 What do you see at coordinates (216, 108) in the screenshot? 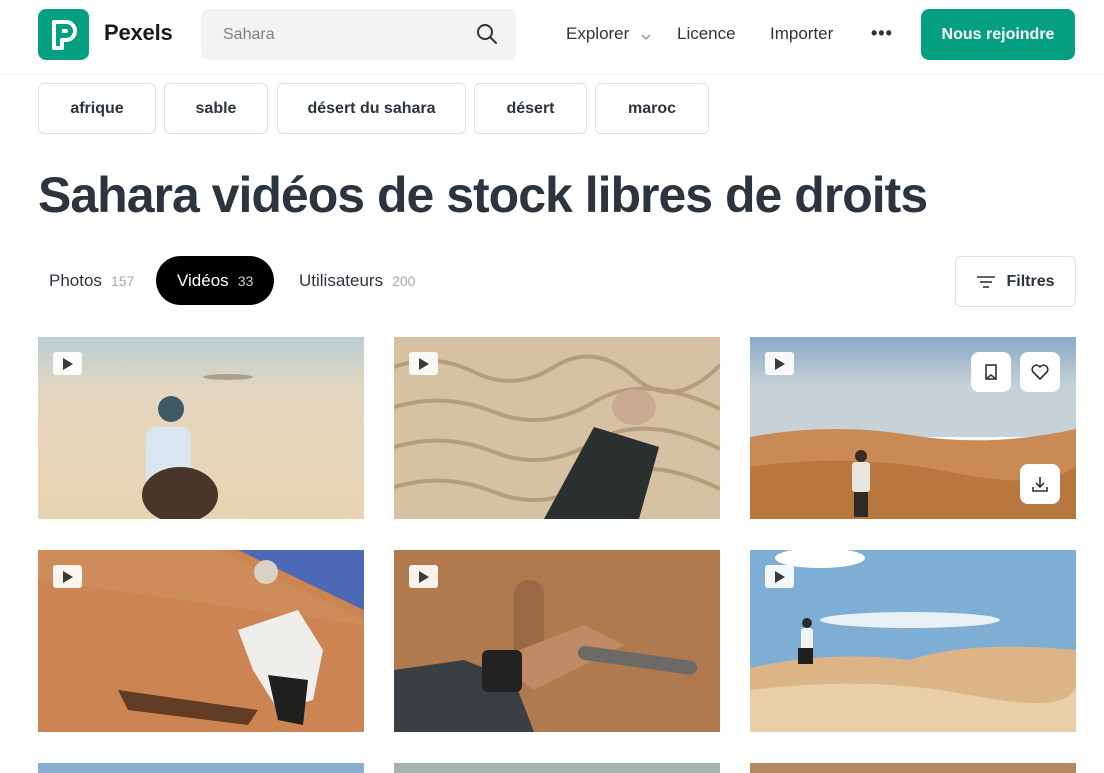
I see `tag-sable: sable` at bounding box center [216, 108].